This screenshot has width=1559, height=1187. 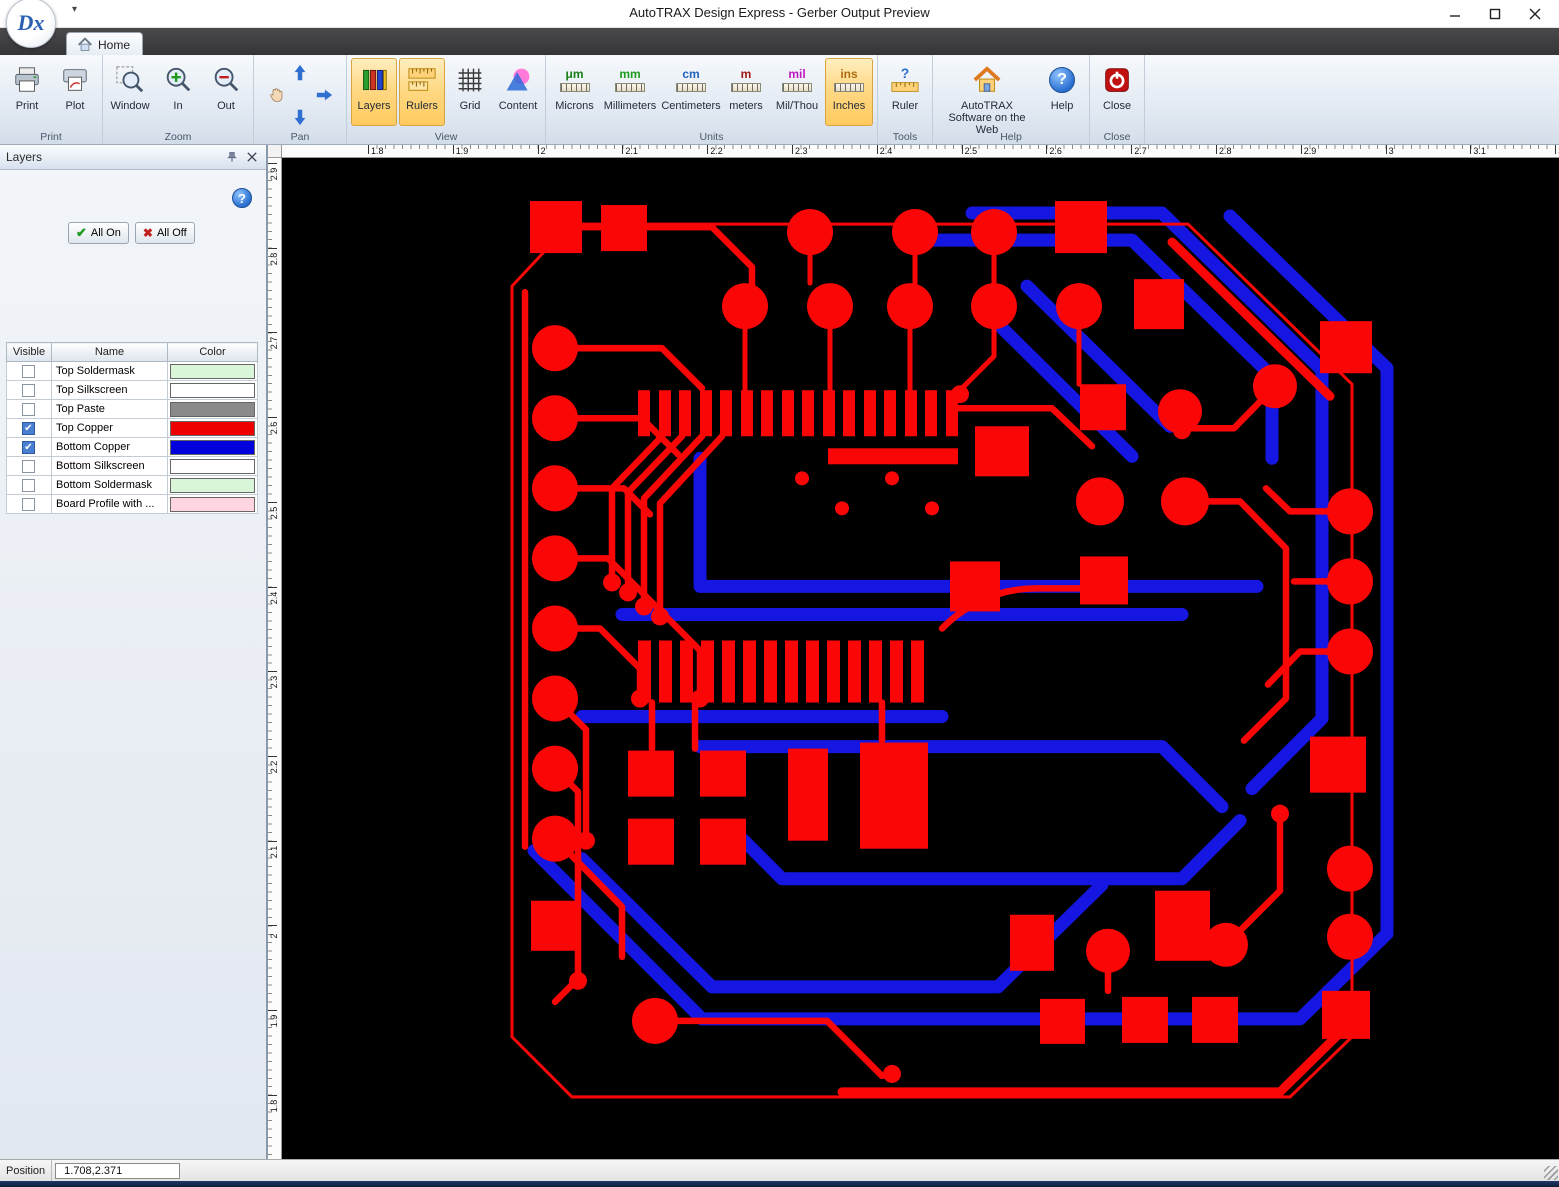 What do you see at coordinates (109, 428) in the screenshot?
I see `layer-name: Top Copper` at bounding box center [109, 428].